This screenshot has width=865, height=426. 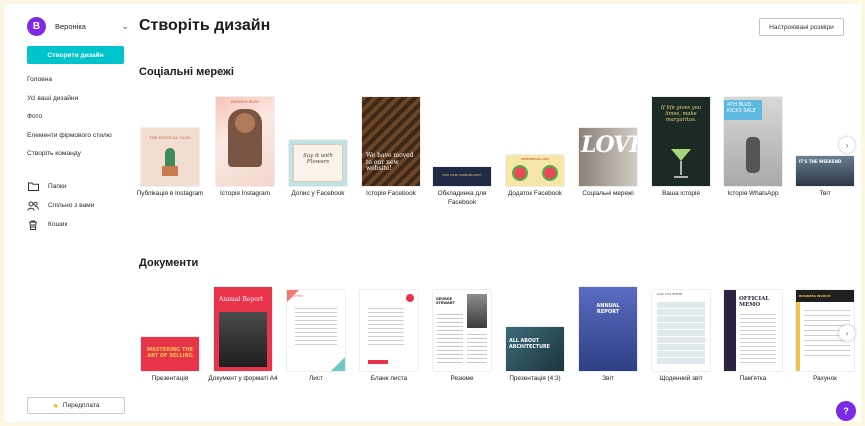 I want to click on create-design-button: Створити дизайн, so click(x=75, y=55).